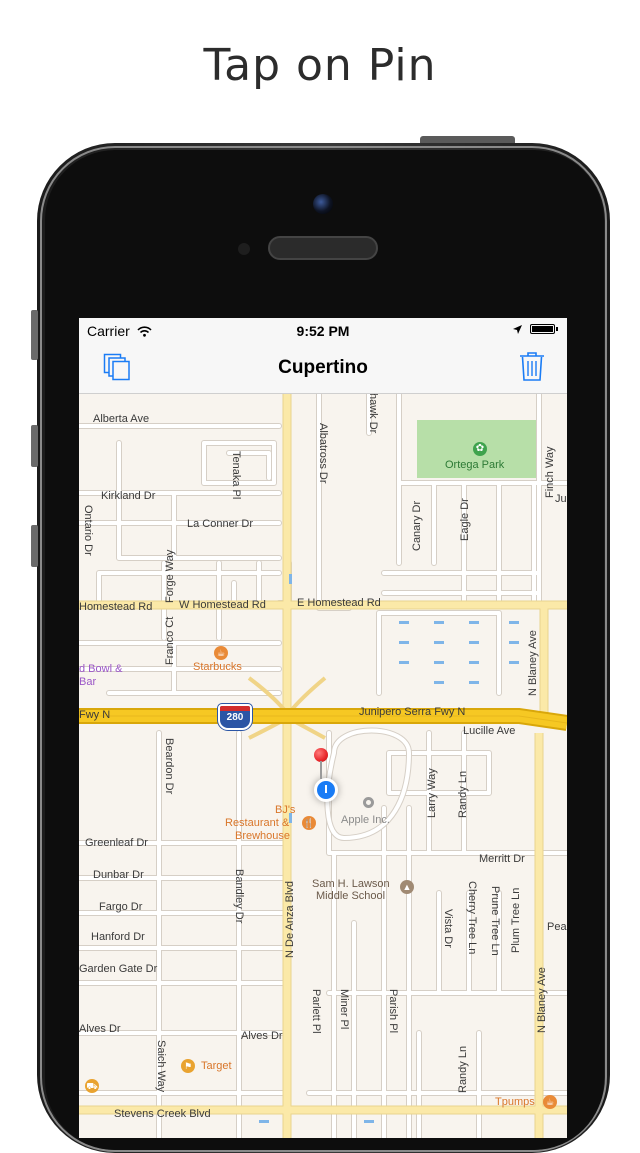 The image size is (640, 1153). What do you see at coordinates (351, 884) in the screenshot?
I see `poi-school-line1: Sam H. Lawson` at bounding box center [351, 884].